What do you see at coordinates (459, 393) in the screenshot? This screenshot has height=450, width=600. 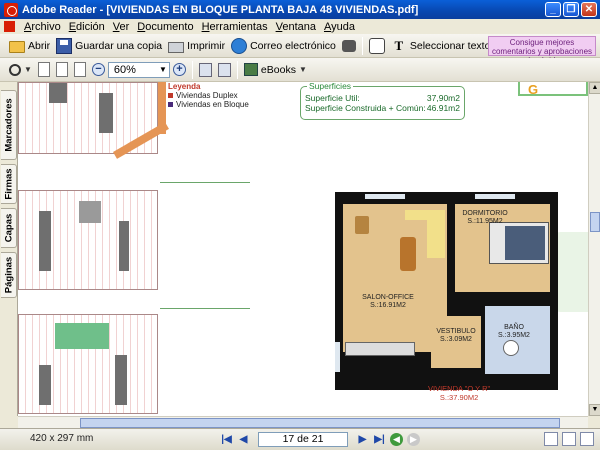 I see `unit-caption: VIVIENDA "O Y R" S.:37.90M2` at bounding box center [459, 393].